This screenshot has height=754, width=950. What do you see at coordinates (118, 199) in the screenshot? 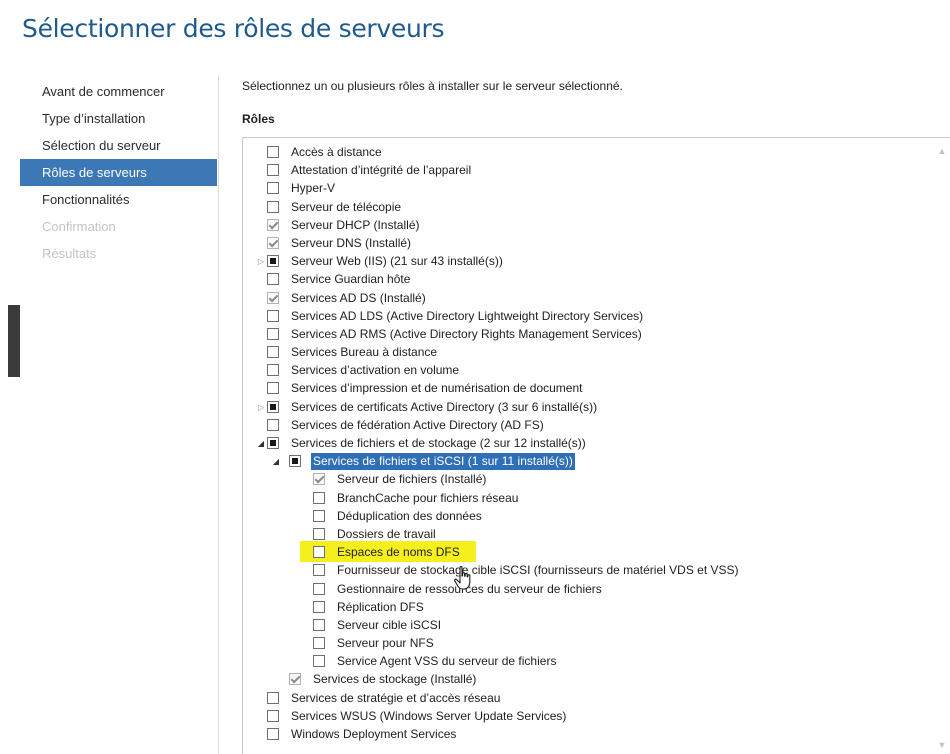
I see `nav-item-5: Fonctionnalités` at bounding box center [118, 199].